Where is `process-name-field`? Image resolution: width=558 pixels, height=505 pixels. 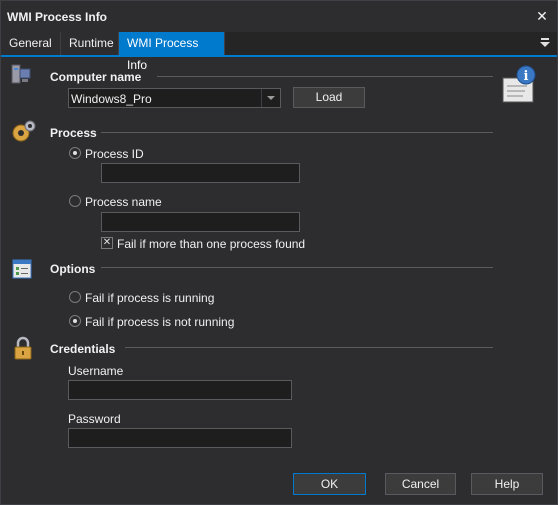 process-name-field is located at coordinates (200, 222).